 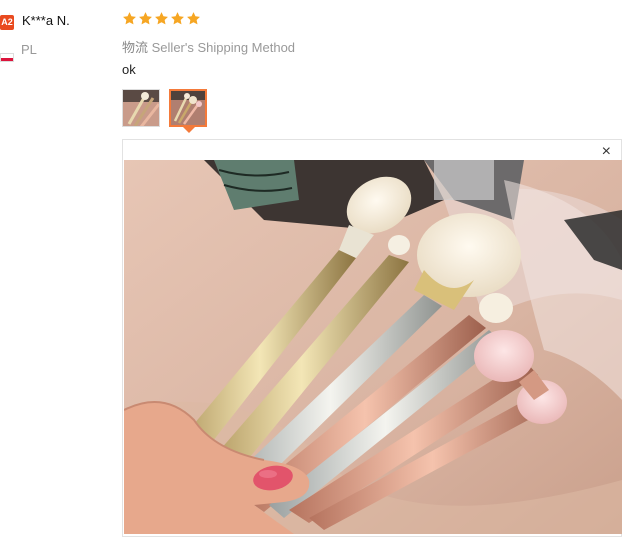 I want to click on star-rating, so click(x=161, y=20).